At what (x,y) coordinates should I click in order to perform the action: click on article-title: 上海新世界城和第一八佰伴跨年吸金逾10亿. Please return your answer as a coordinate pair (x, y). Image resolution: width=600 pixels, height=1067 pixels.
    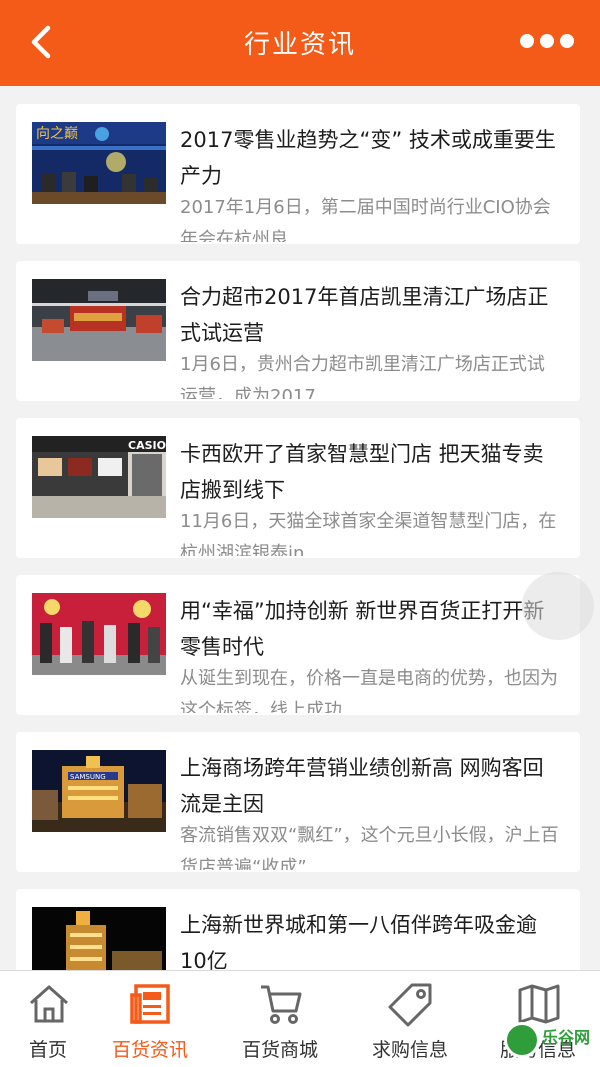
    Looking at the image, I should click on (358, 943).